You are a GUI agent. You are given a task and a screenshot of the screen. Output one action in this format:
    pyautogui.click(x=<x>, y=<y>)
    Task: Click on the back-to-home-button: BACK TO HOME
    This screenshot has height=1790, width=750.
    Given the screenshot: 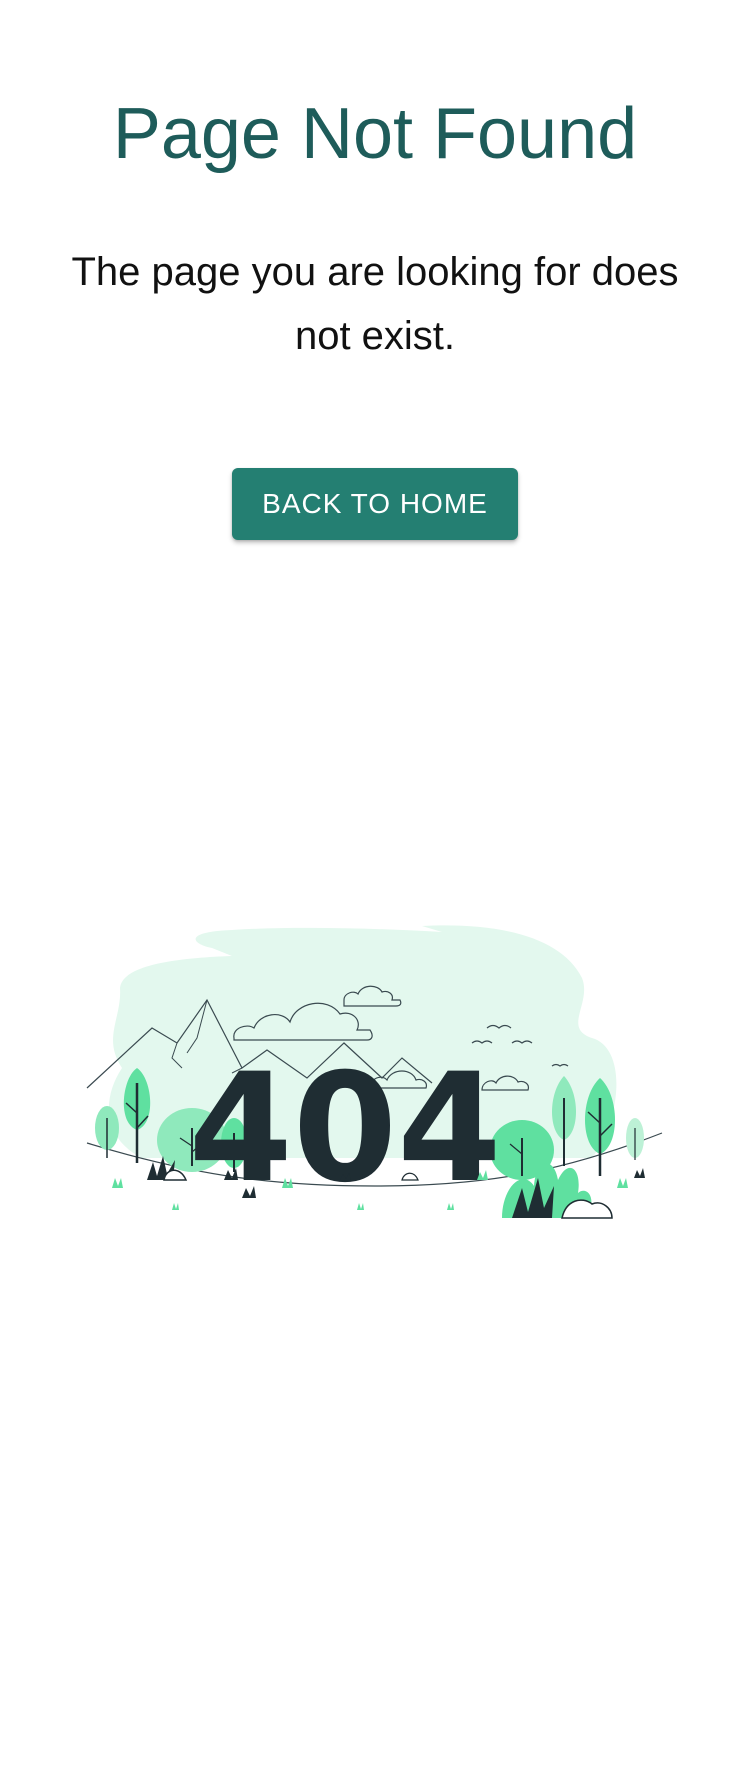 What is the action you would take?
    pyautogui.click(x=375, y=504)
    